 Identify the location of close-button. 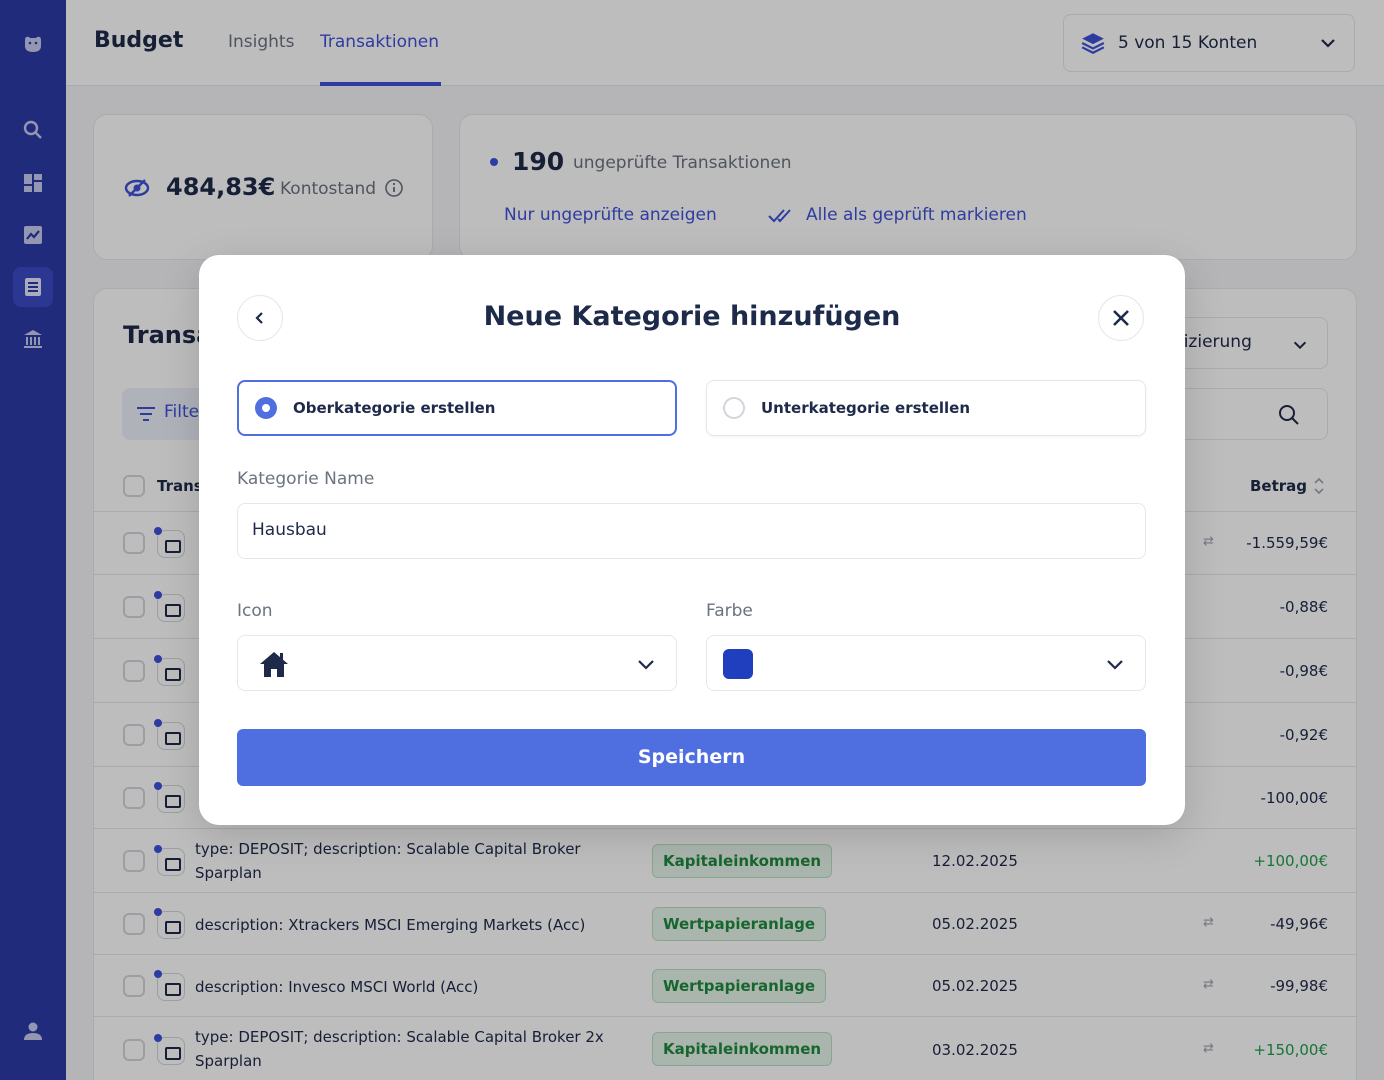
(1121, 318).